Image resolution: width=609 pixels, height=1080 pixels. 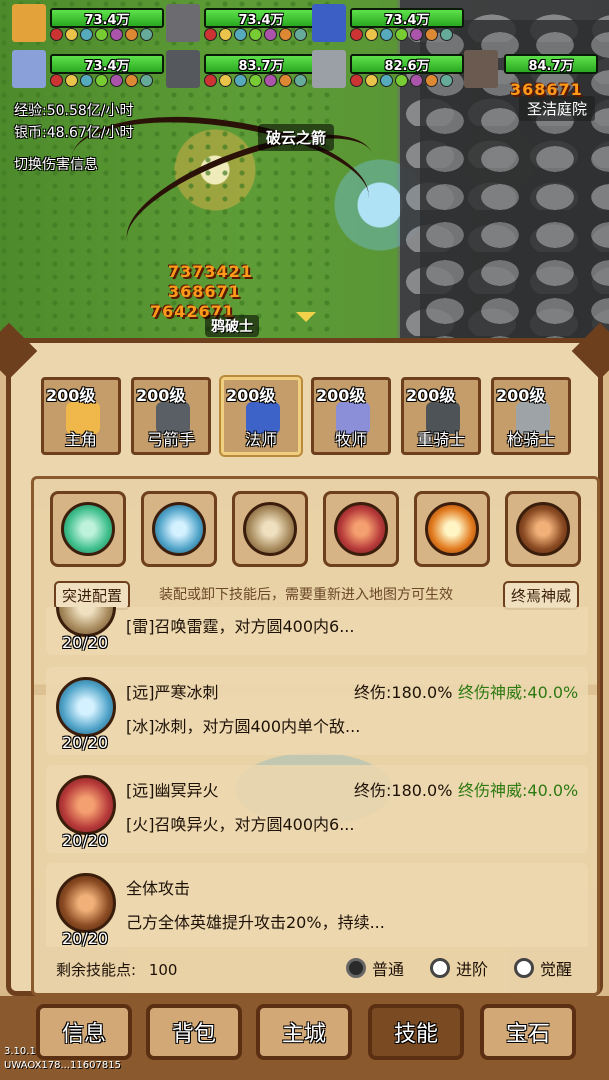 I want to click on version-text: 3.10.1, so click(x=20, y=1051).